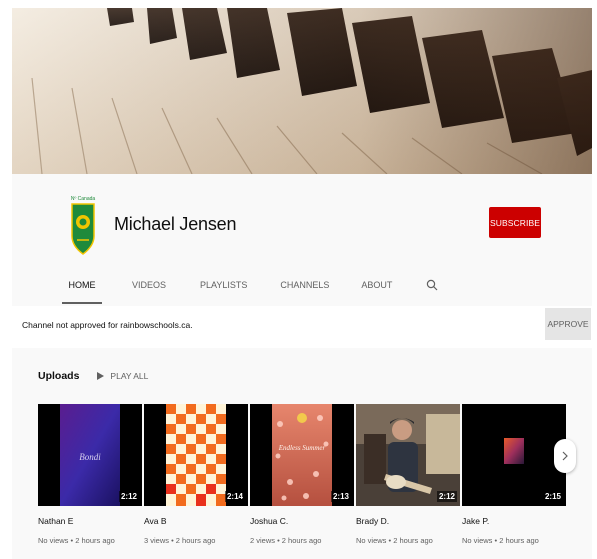 Image resolution: width=597 pixels, height=559 pixels. What do you see at coordinates (286, 540) in the screenshot?
I see `video-meta: 2 views • 2 hours ago` at bounding box center [286, 540].